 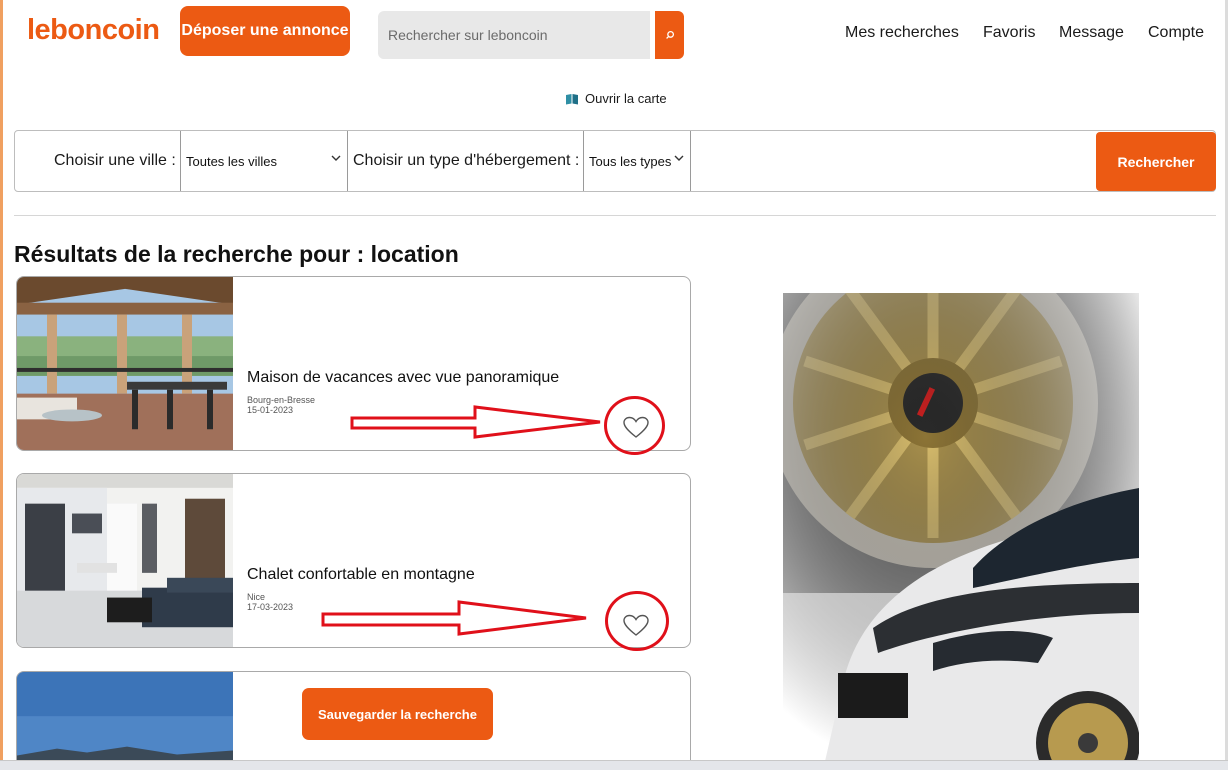 I want to click on open-map-label: Ouvrir la carte, so click(x=626, y=98).